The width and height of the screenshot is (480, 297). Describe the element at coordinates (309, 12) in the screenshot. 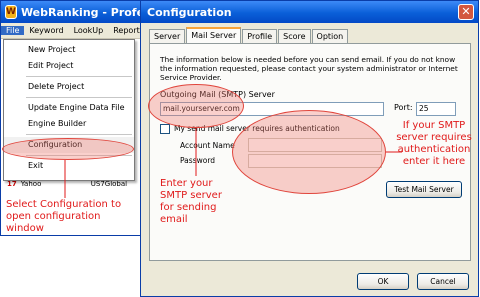

I see `dialog-titlebar: Configuration ✕` at that location.